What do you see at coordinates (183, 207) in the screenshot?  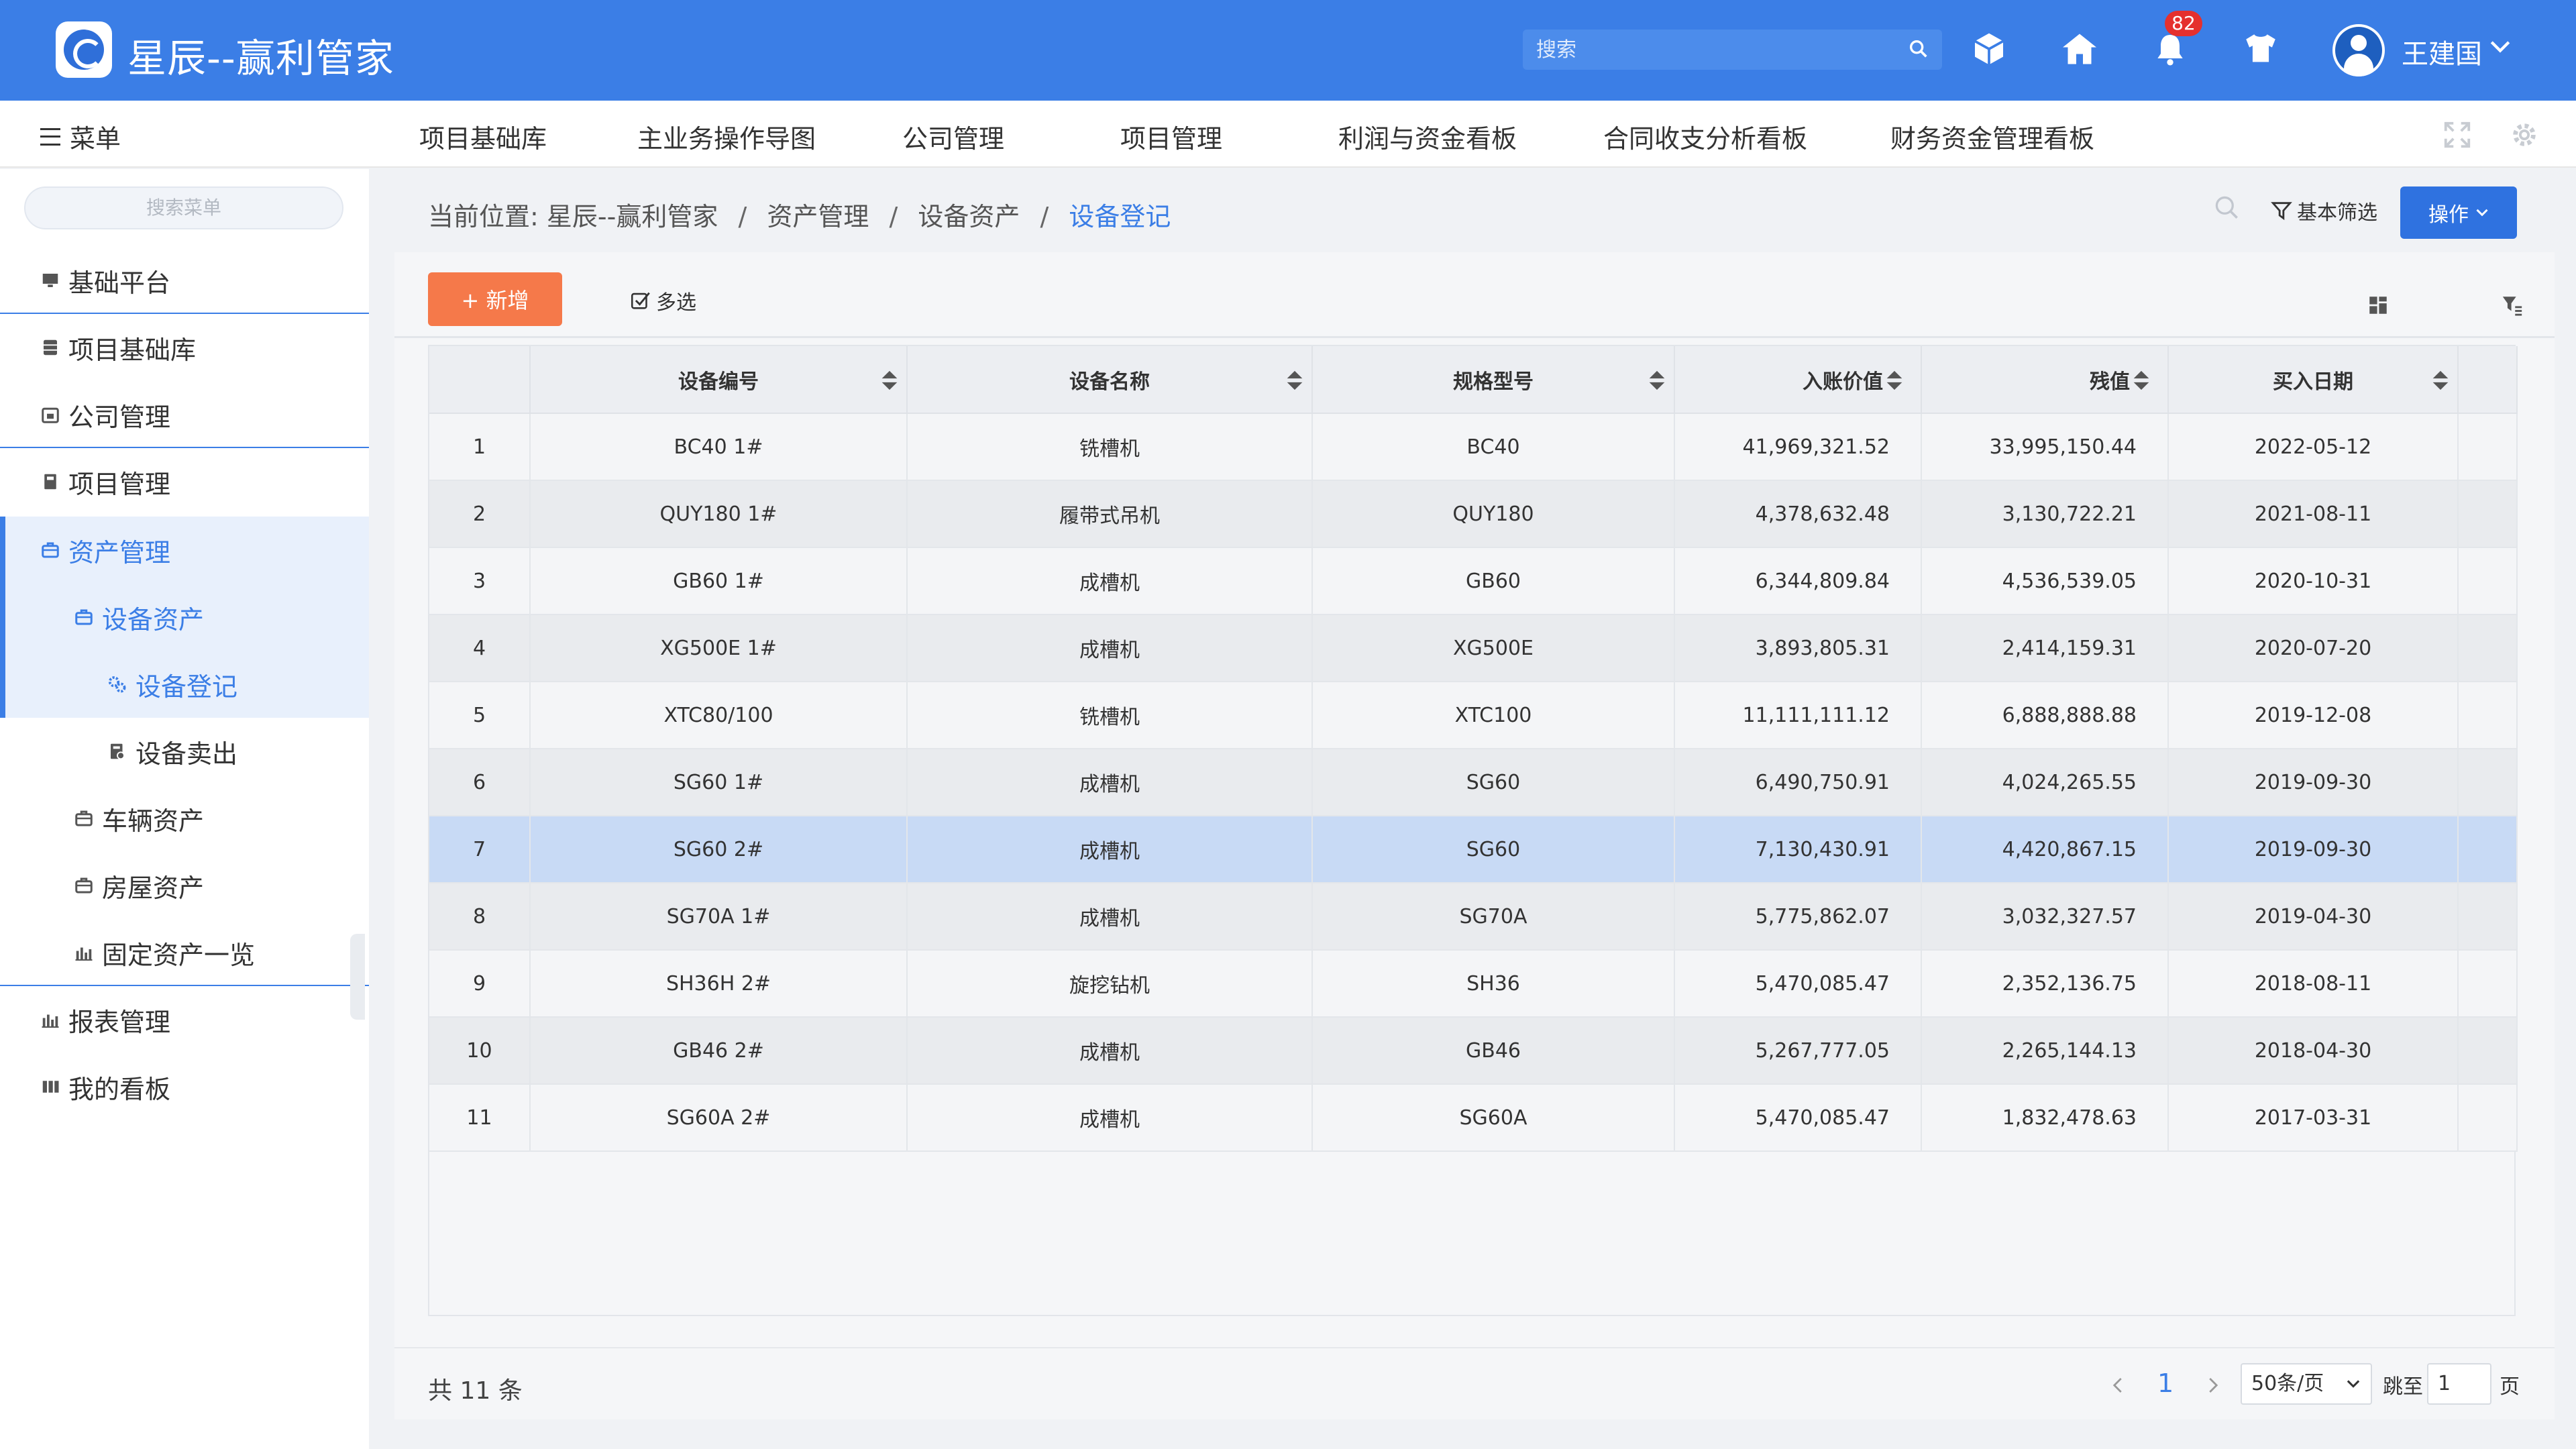 I see `sidebar-search-input: 搜索菜单` at bounding box center [183, 207].